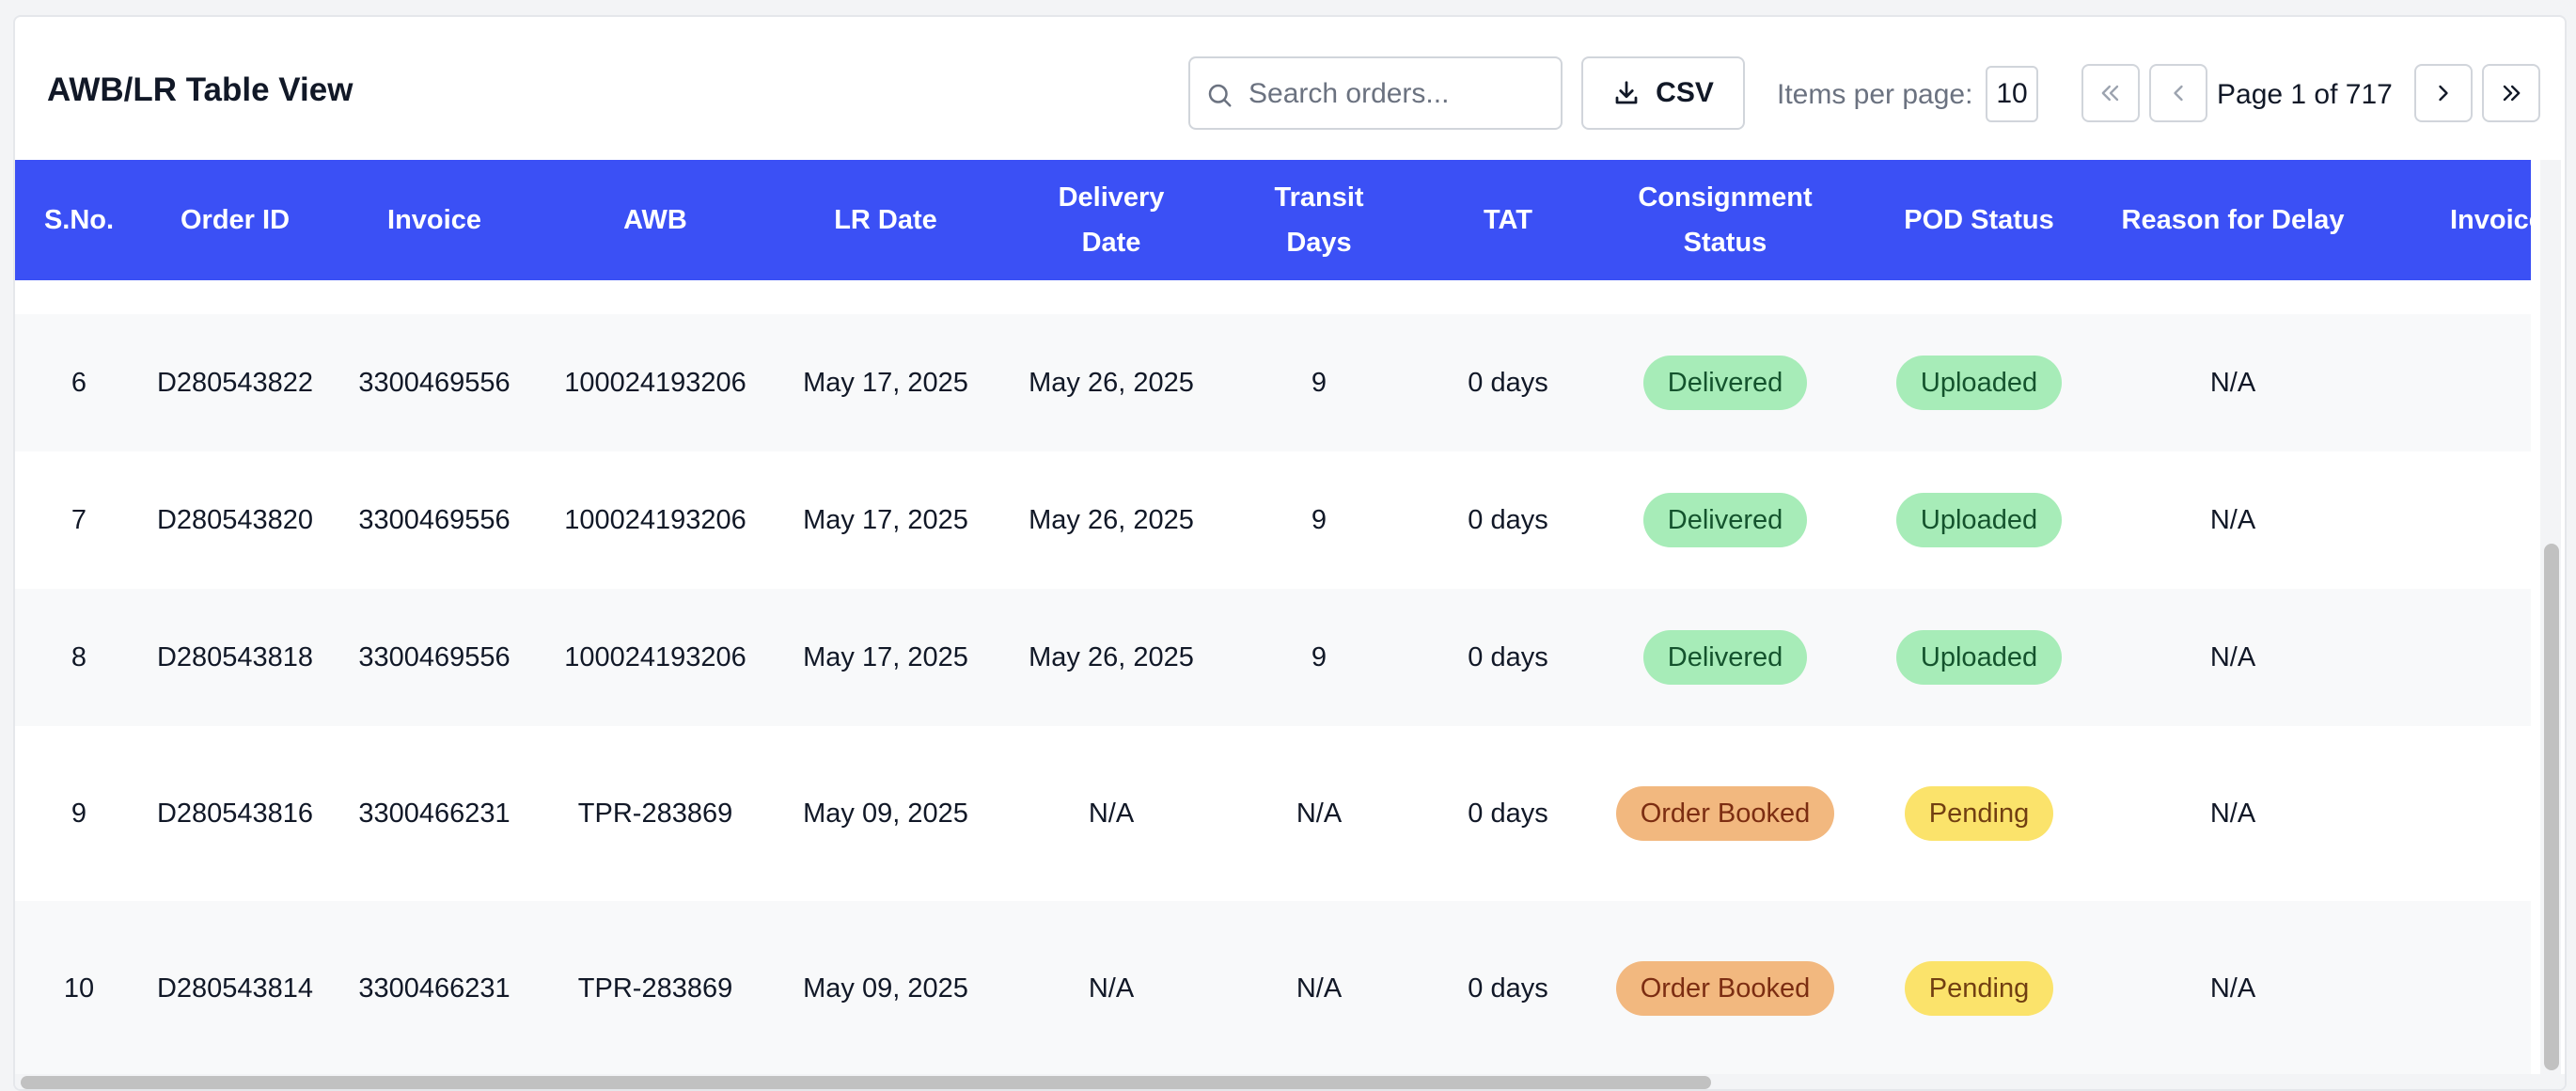 The image size is (2576, 1091). What do you see at coordinates (435, 220) in the screenshot?
I see `column-header-invoice: Invoice` at bounding box center [435, 220].